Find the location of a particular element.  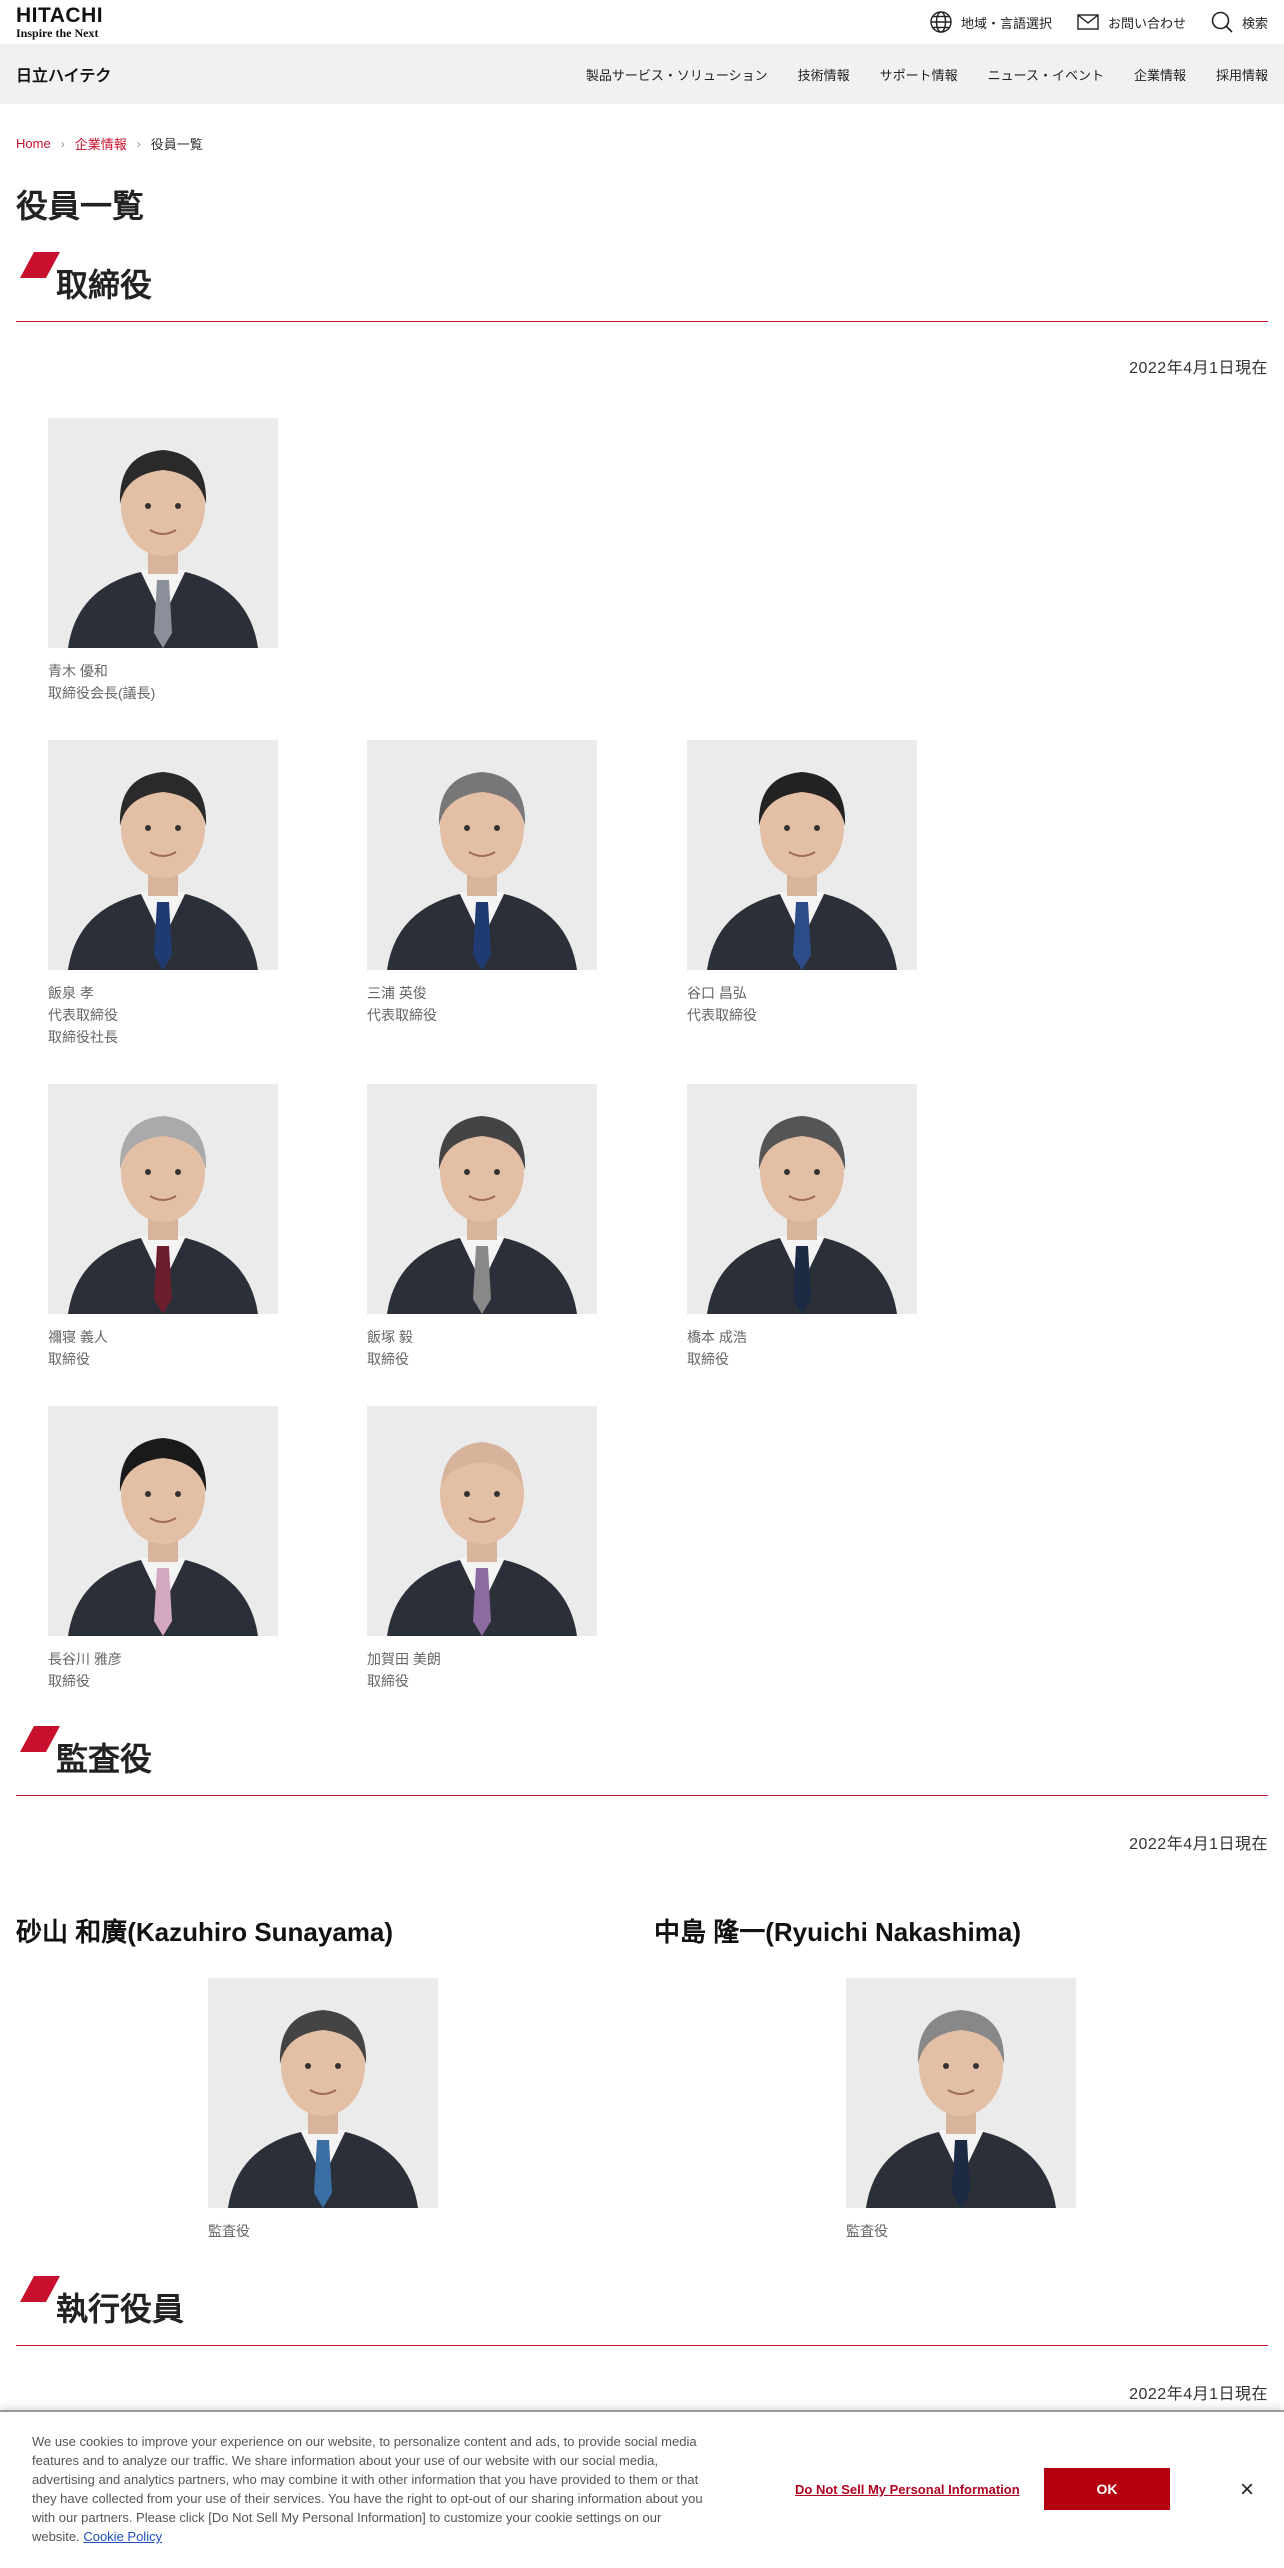

auditor-name: 砂山 和廣(Kazuhiro Sunayama) is located at coordinates (205, 1932).